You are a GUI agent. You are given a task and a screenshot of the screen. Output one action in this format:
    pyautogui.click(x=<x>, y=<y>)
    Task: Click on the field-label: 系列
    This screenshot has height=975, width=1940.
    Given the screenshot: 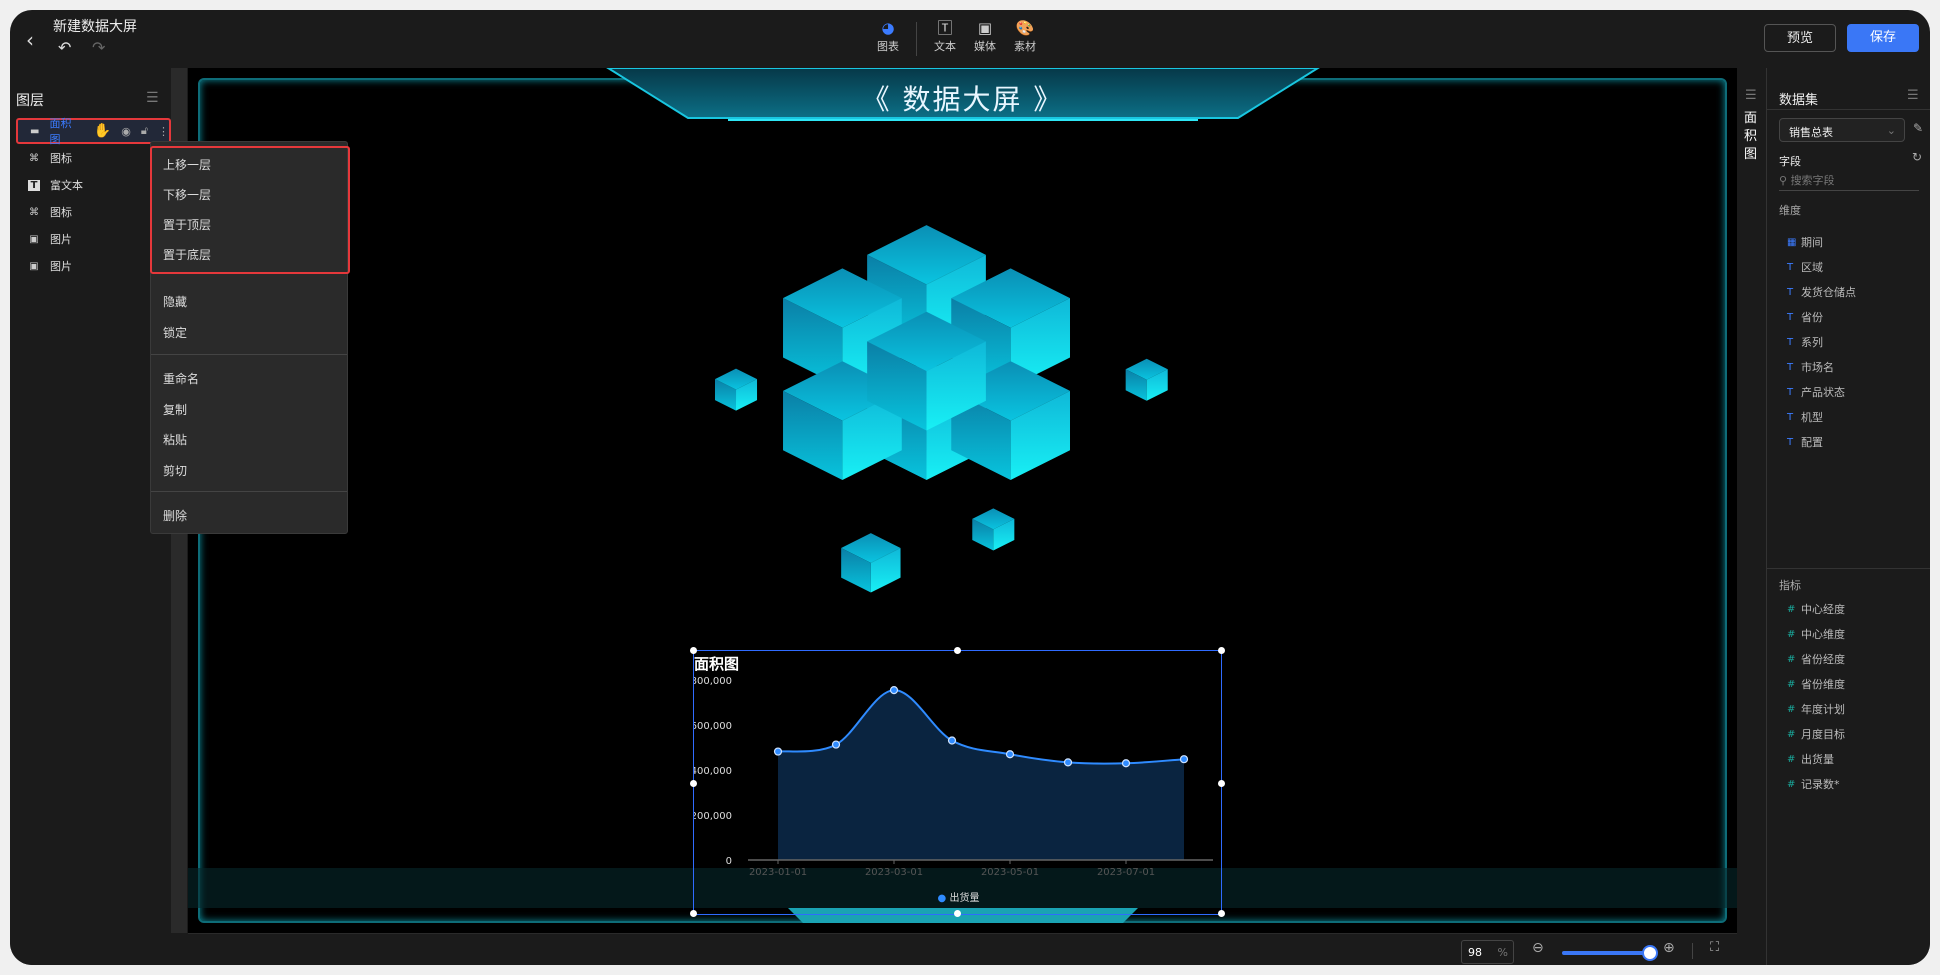 What is the action you would take?
    pyautogui.click(x=1812, y=342)
    